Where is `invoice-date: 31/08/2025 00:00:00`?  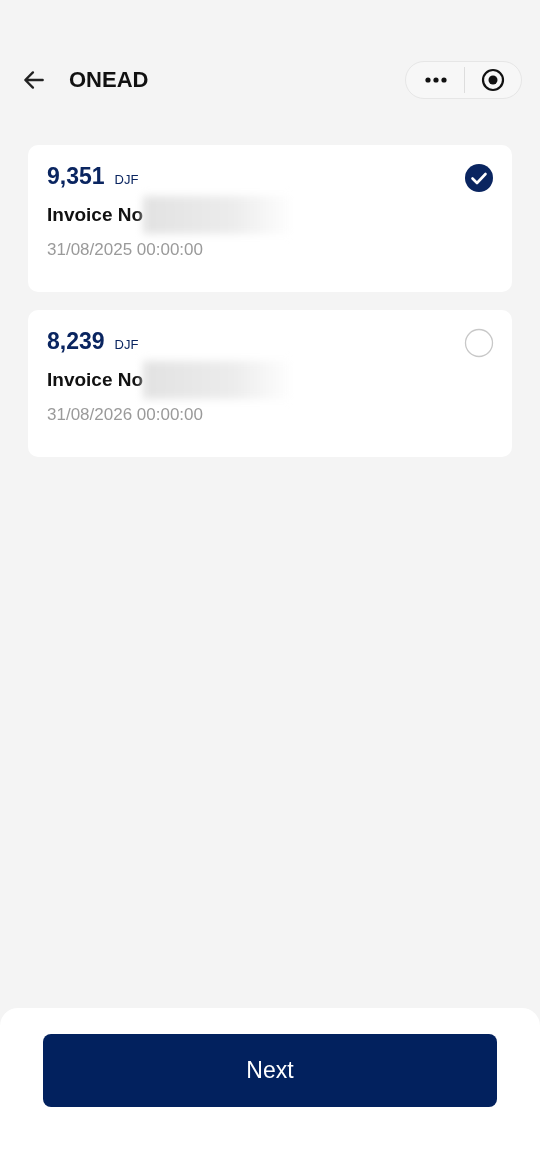 invoice-date: 31/08/2025 00:00:00 is located at coordinates (125, 250).